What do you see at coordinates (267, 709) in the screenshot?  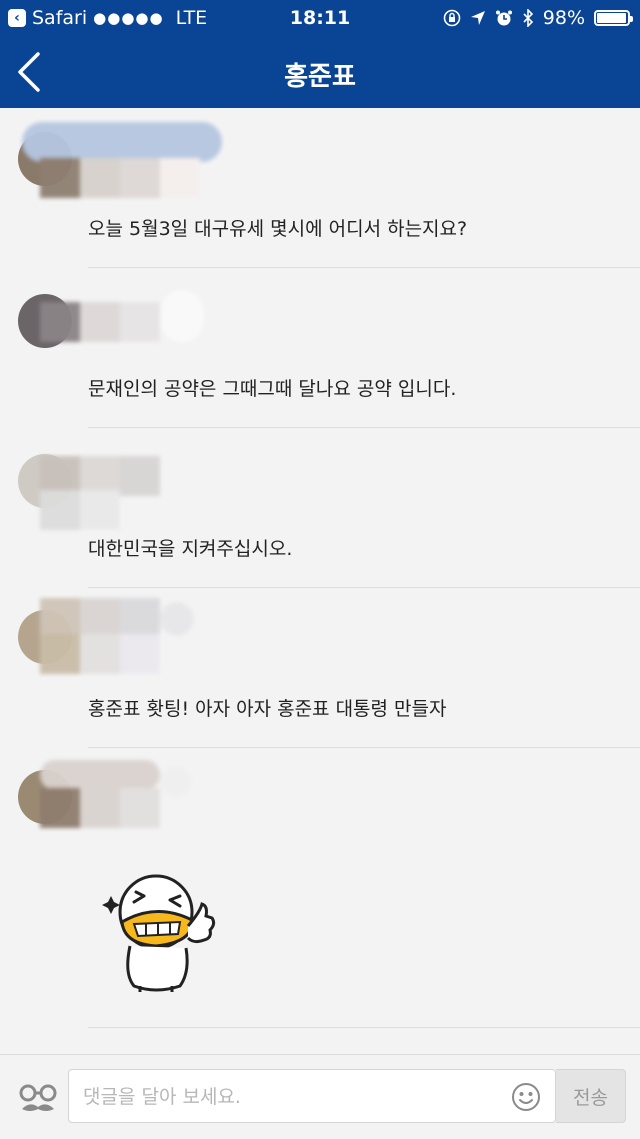 I see `comment-text: 홍준표 홧팅! 아자 아자 홍준표 대통령 만들자` at bounding box center [267, 709].